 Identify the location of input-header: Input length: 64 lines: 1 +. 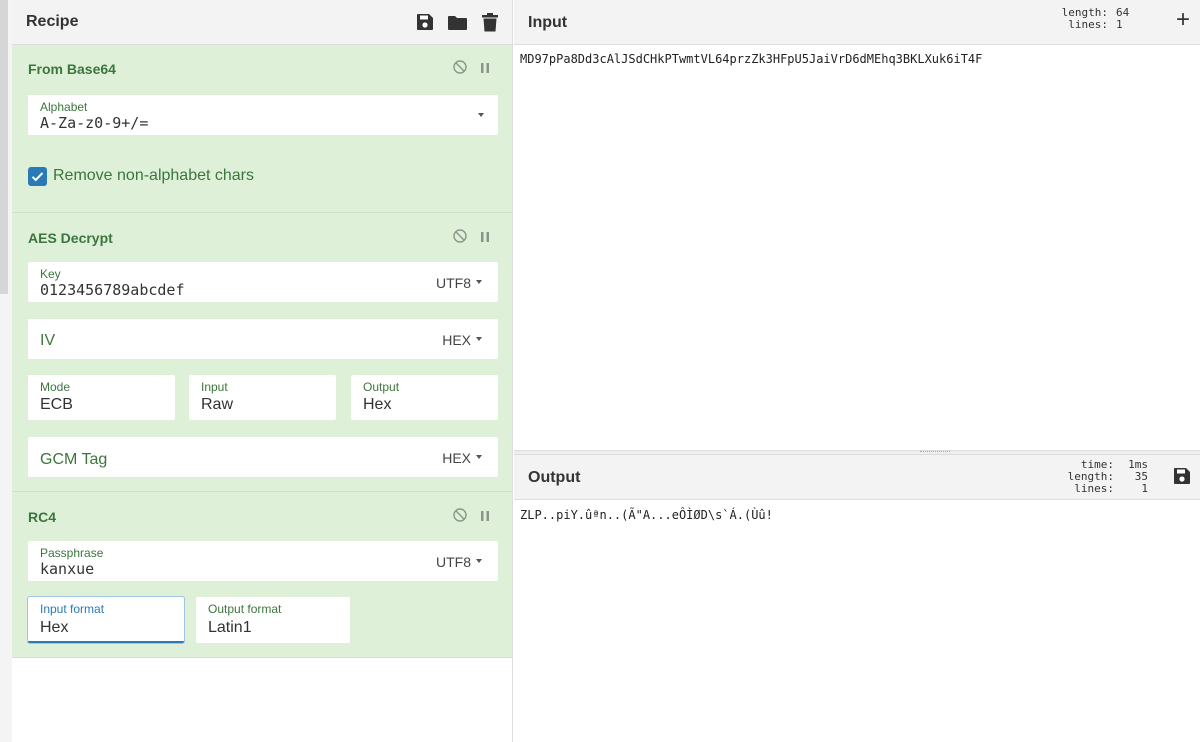
(857, 22).